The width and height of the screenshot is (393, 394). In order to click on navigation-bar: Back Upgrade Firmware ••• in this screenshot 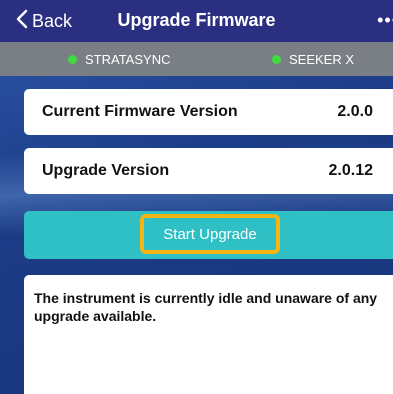, I will do `click(196, 21)`.